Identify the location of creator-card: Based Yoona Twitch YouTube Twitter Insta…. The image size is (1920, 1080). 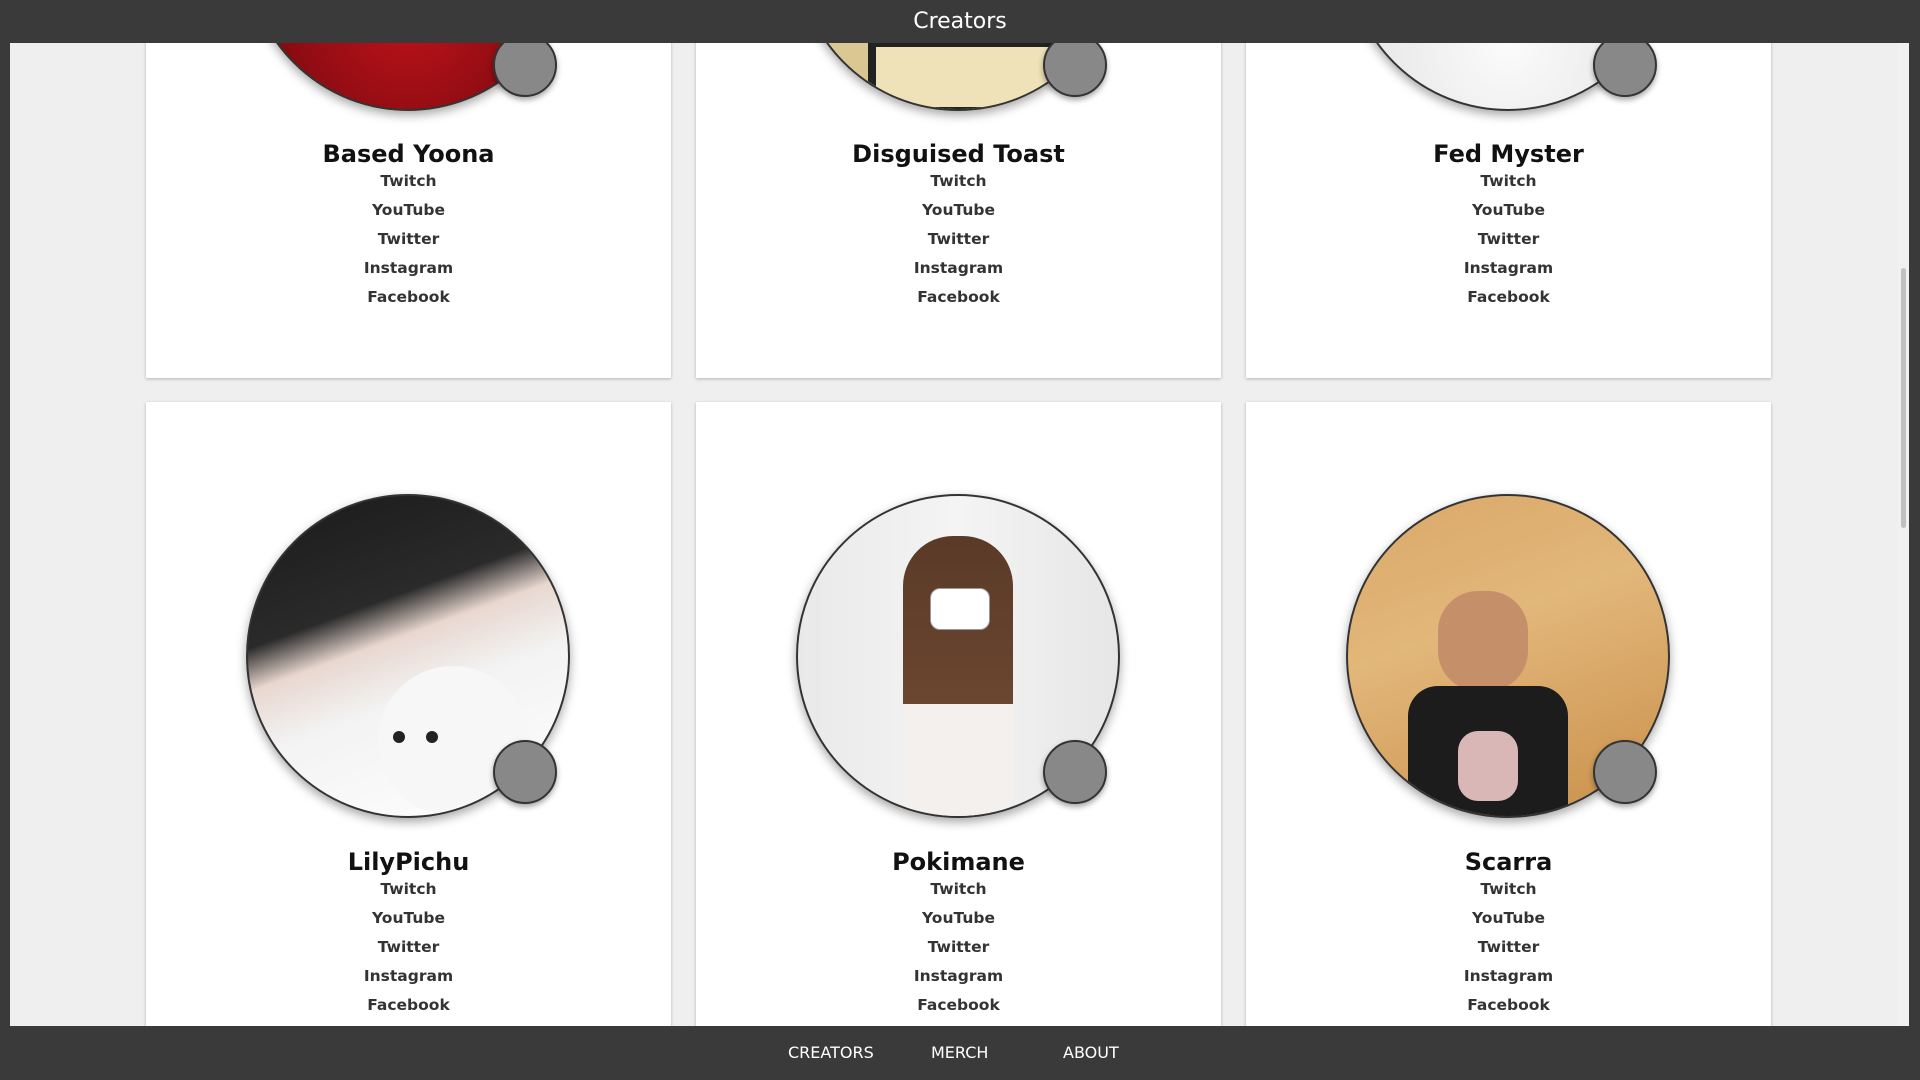
(408, 210).